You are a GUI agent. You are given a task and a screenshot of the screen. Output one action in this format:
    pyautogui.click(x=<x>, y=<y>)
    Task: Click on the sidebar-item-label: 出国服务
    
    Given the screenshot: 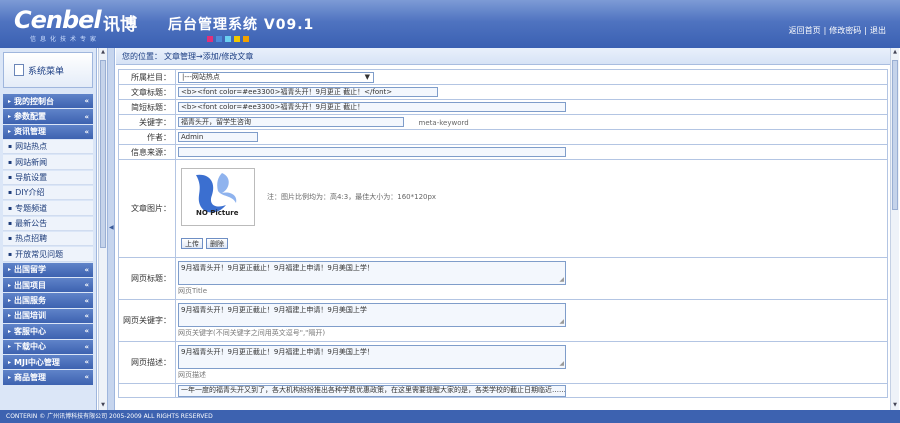 What is the action you would take?
    pyautogui.click(x=30, y=301)
    